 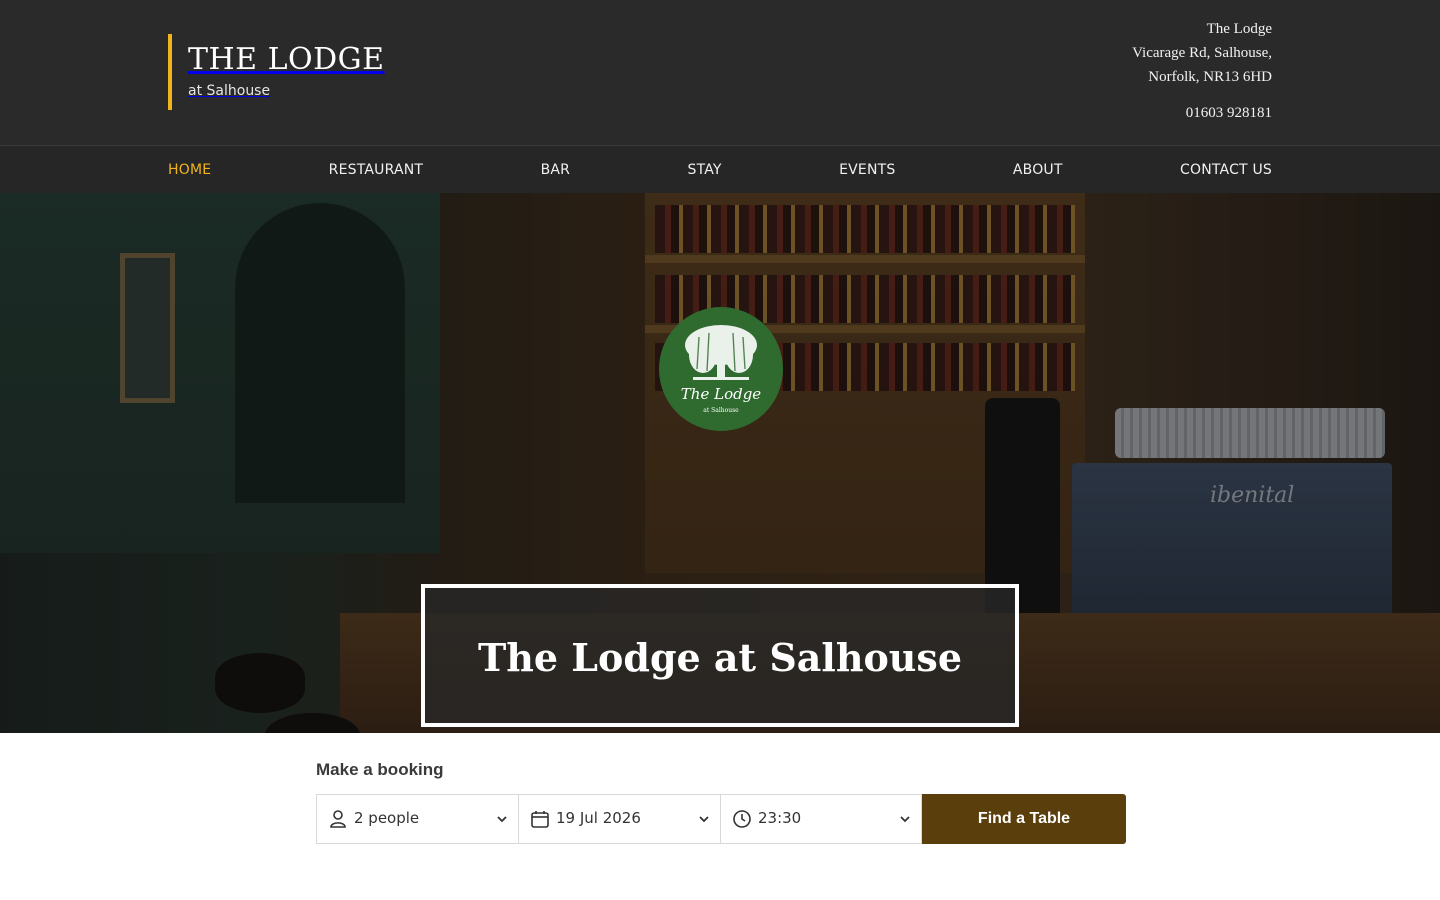 What do you see at coordinates (1210, 77) in the screenshot?
I see `address-line: Norfolk, NR13 6HD` at bounding box center [1210, 77].